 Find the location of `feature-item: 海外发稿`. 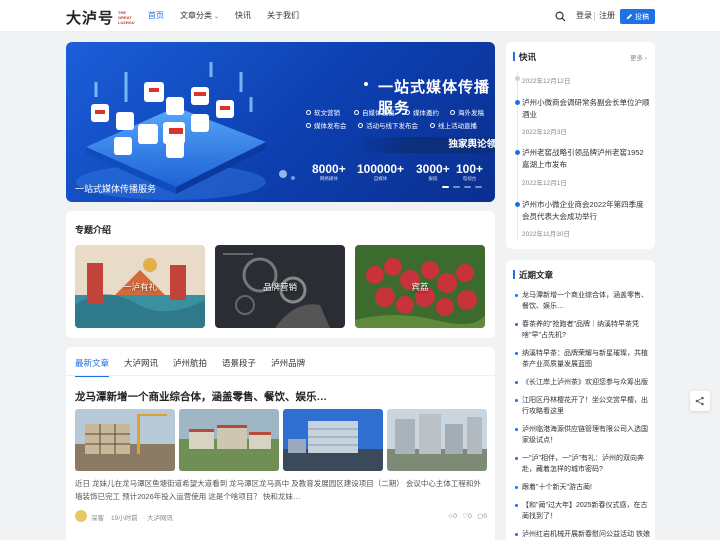

feature-item: 海外发稿 is located at coordinates (467, 112).